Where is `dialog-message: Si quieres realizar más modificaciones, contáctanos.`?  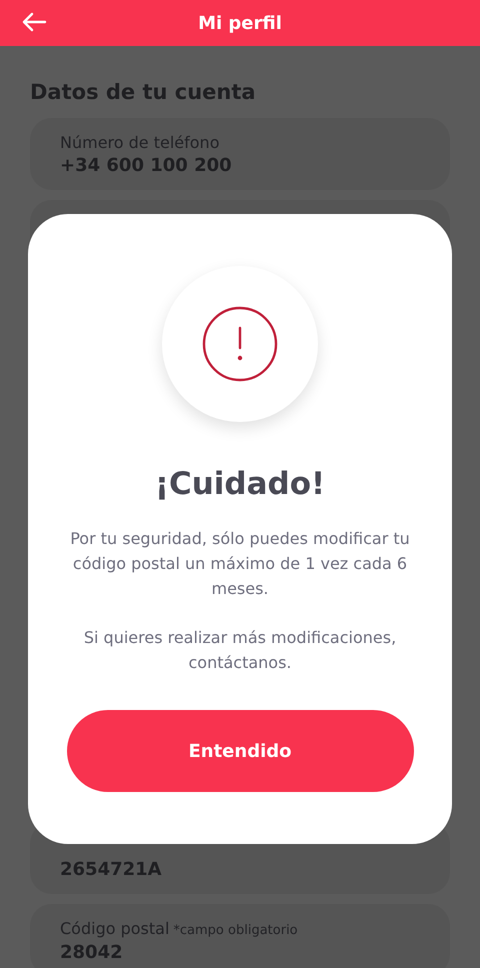
dialog-message: Si quieres realizar más modificaciones, contáctanos. is located at coordinates (240, 650).